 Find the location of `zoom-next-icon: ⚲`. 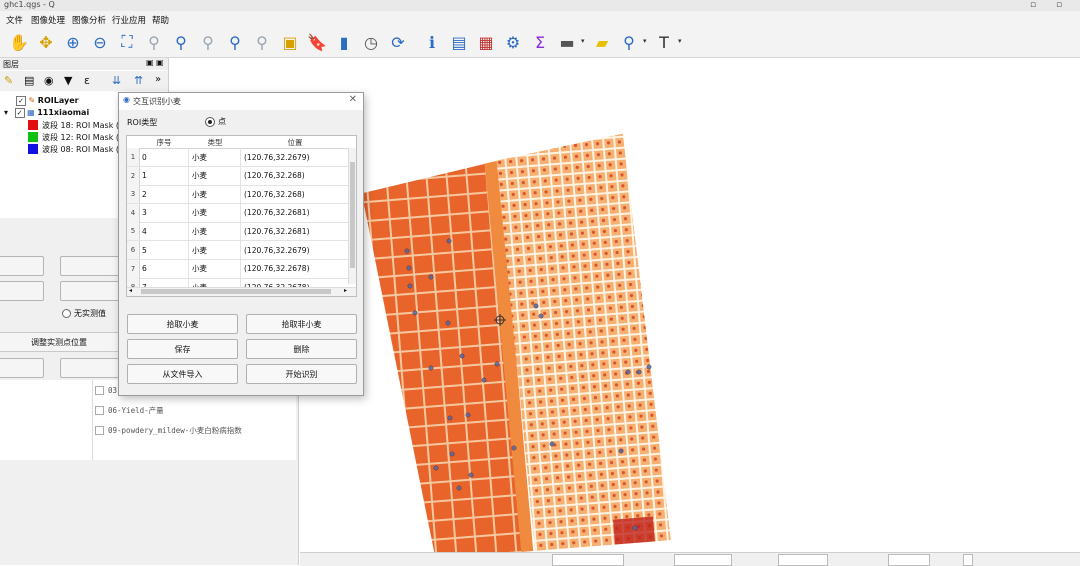

zoom-next-icon: ⚲ is located at coordinates (262, 42).